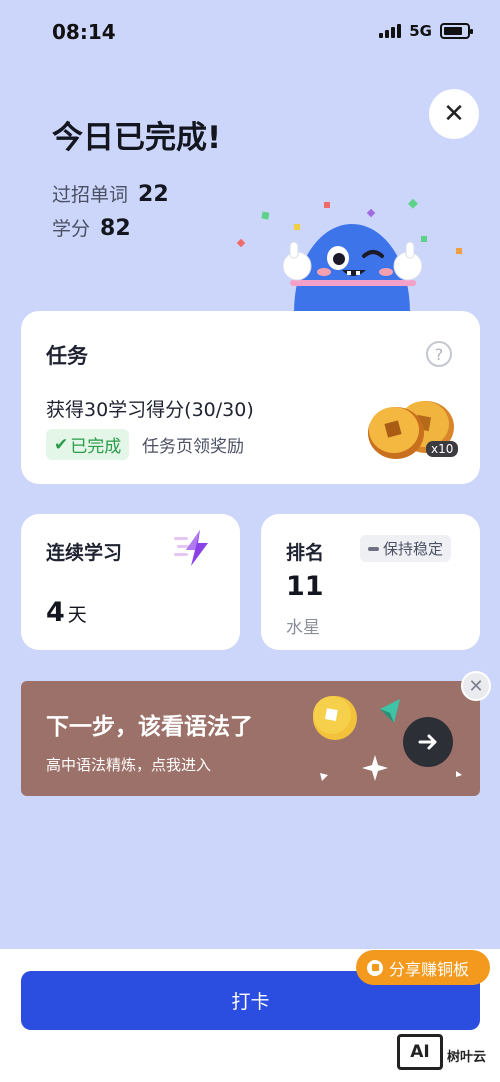 This screenshot has width=500, height=1082. What do you see at coordinates (84, 32) in the screenshot?
I see `status-time: 08:14` at bounding box center [84, 32].